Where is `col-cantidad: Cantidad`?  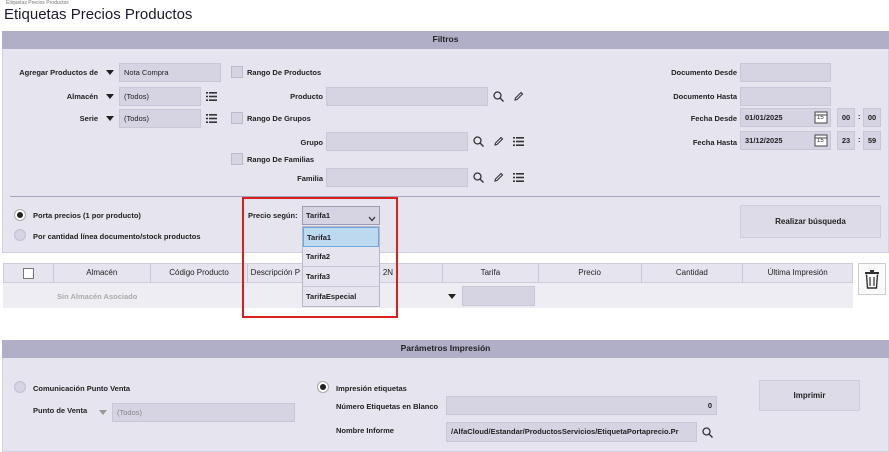
col-cantidad: Cantidad is located at coordinates (693, 273).